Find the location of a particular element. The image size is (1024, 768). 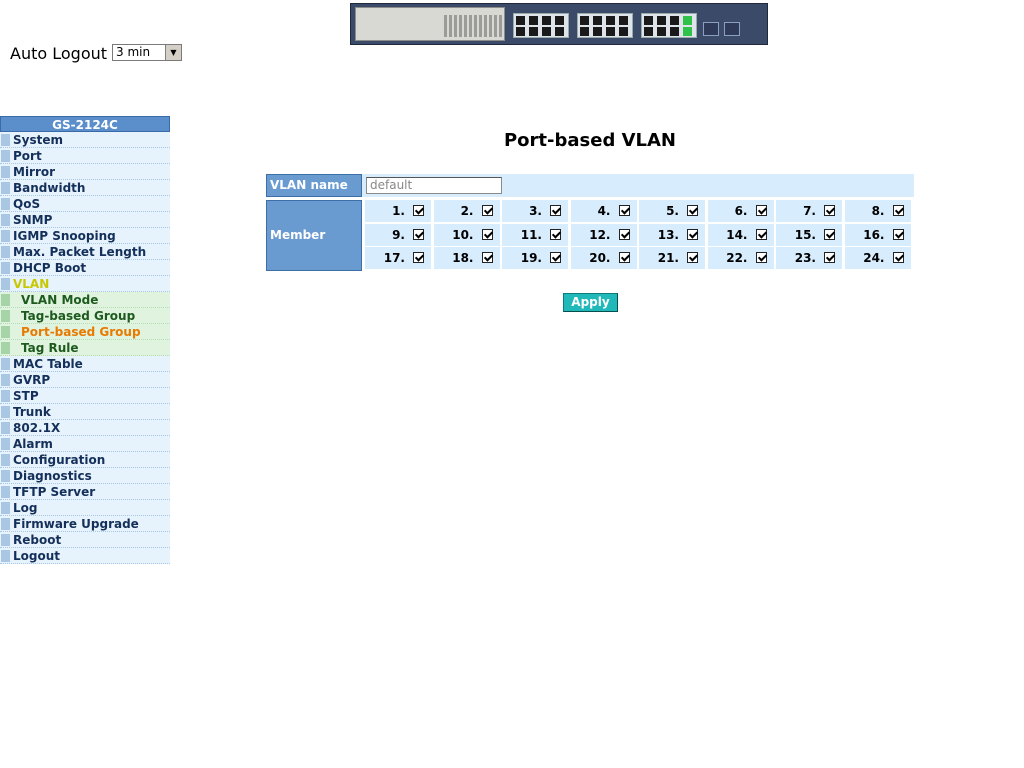

port-9-checkbox is located at coordinates (418, 234).